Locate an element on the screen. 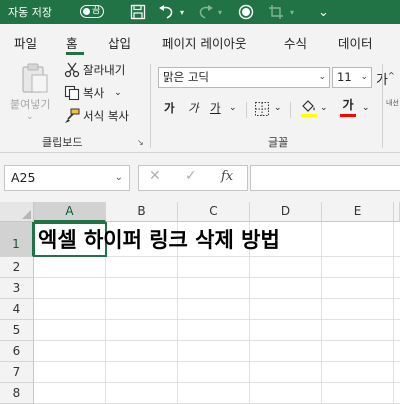 The width and height of the screenshot is (400, 404). tab-data: 데이터 is located at coordinates (355, 42).